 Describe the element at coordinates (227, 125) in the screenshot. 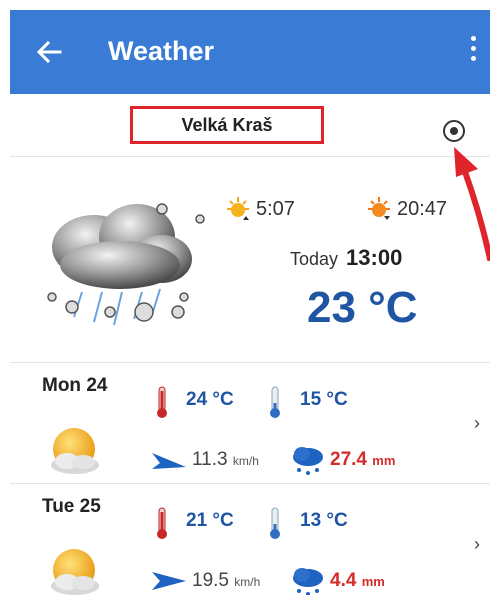

I see `location-name: Velká Kraš` at that location.